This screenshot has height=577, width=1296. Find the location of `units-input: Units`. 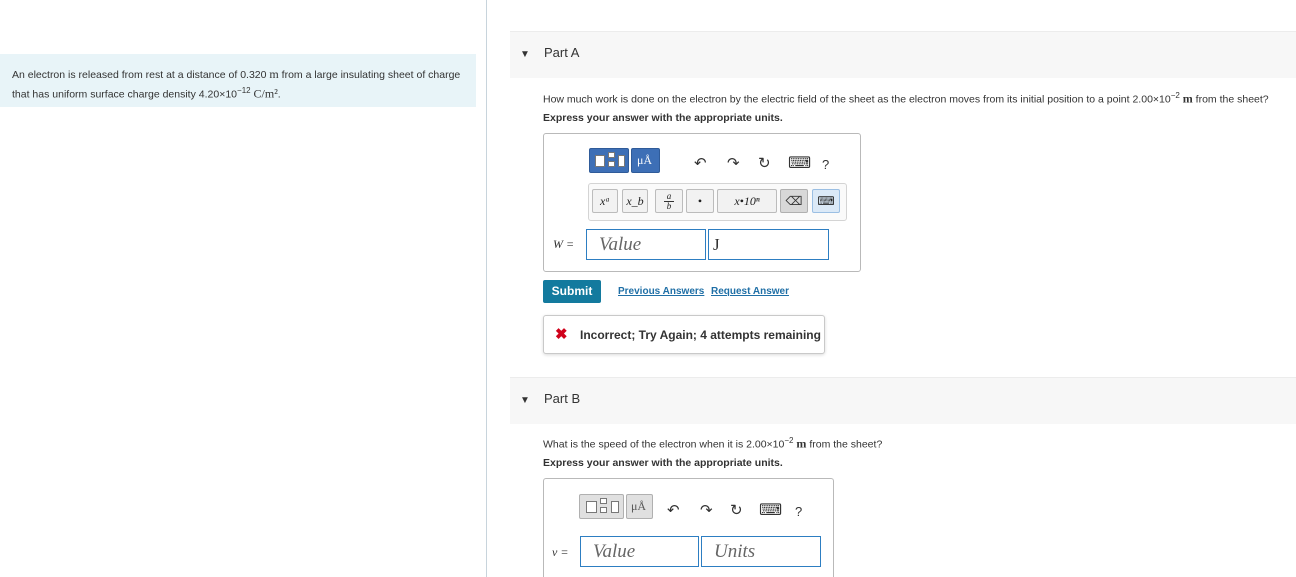

units-input: Units is located at coordinates (761, 551).